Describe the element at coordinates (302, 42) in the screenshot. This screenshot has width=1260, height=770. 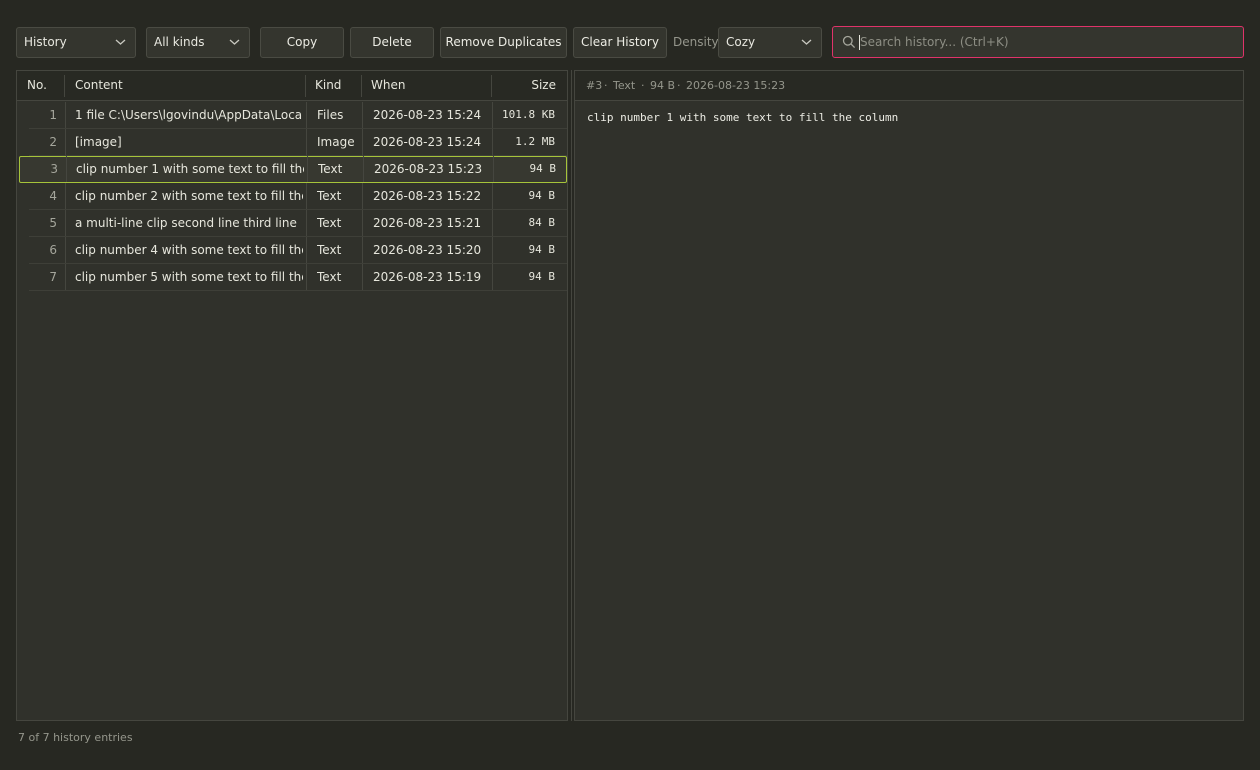
I see `copy-button: Copy` at that location.